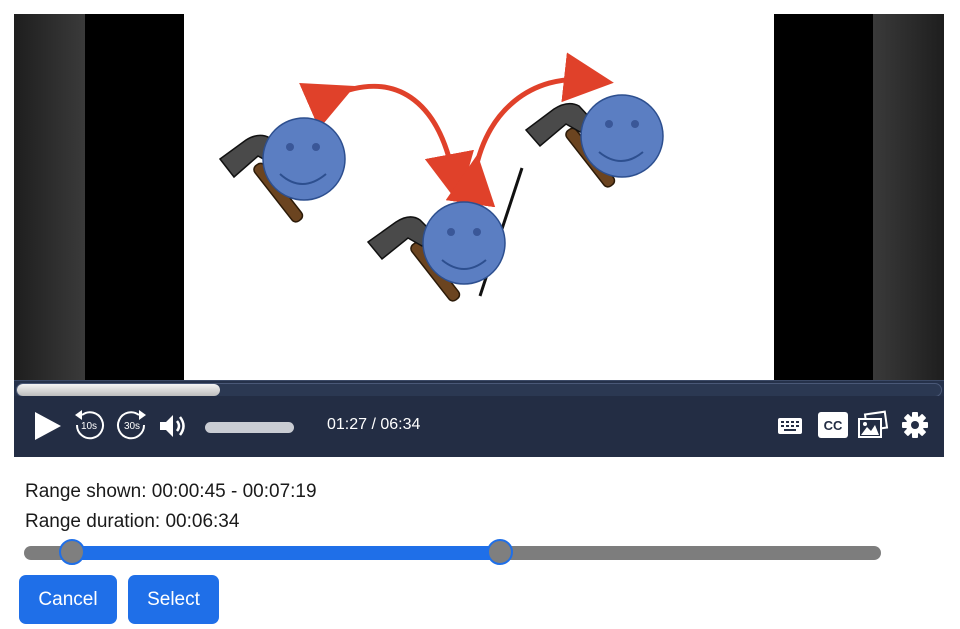 This screenshot has width=960, height=629. Describe the element at coordinates (479, 426) in the screenshot. I see `control-bar: 10s 30s 01:27 / 06:34 CC` at that location.